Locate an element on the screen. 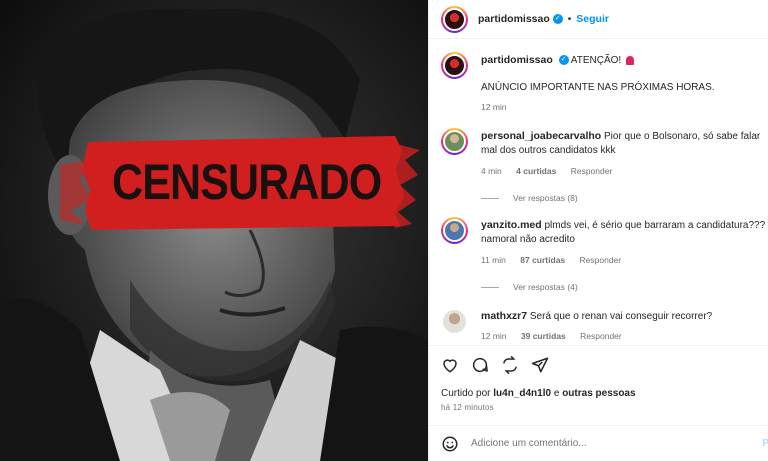  comment-icon is located at coordinates (480, 365).